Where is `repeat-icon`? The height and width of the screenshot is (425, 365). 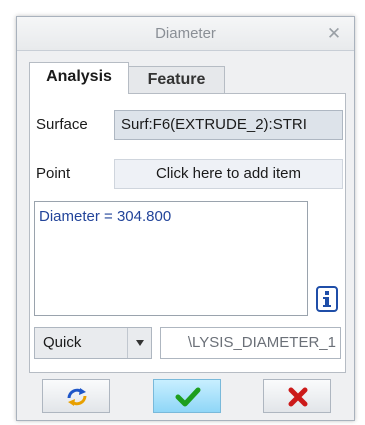 repeat-icon is located at coordinates (77, 397).